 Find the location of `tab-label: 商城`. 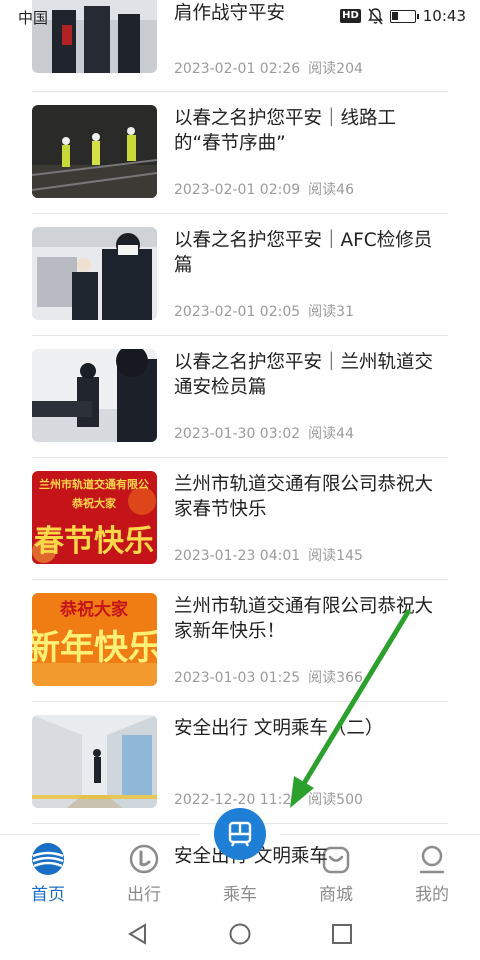

tab-label: 商城 is located at coordinates (336, 895).